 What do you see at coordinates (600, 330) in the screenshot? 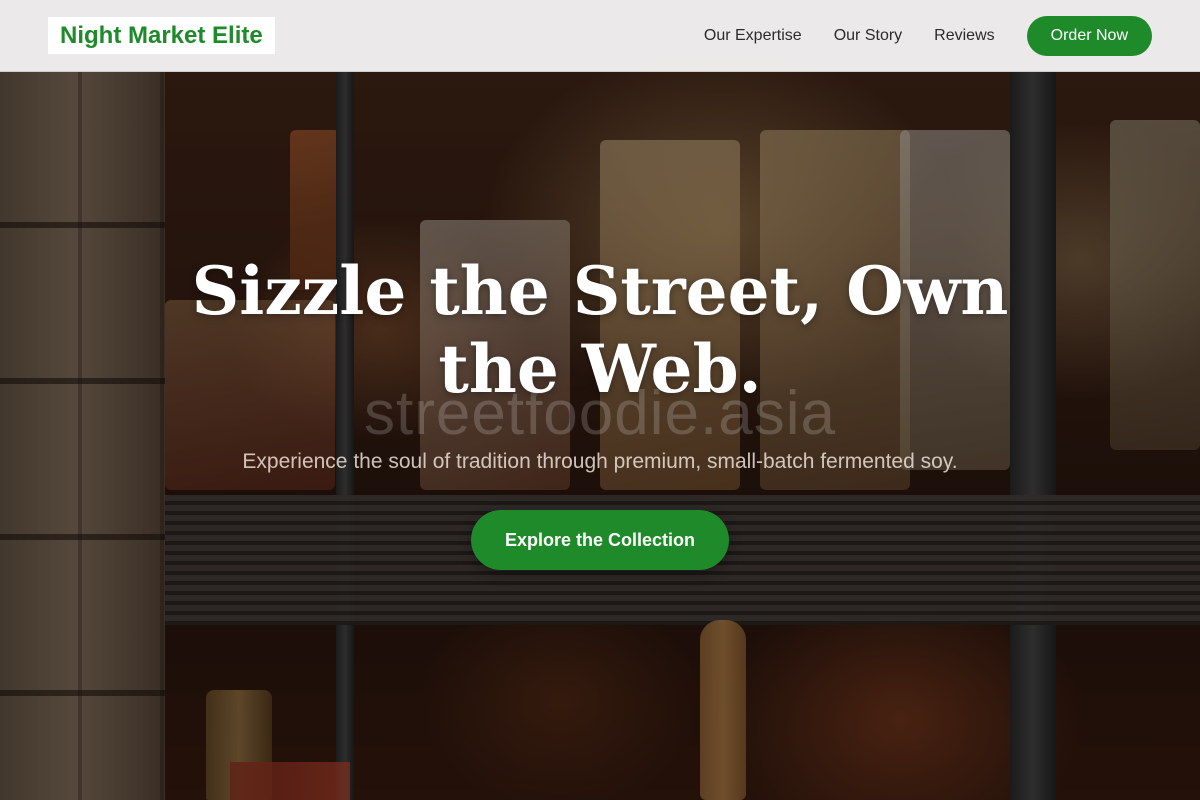
I see `hero-title: Sizzle the Street, Own the Web.` at bounding box center [600, 330].